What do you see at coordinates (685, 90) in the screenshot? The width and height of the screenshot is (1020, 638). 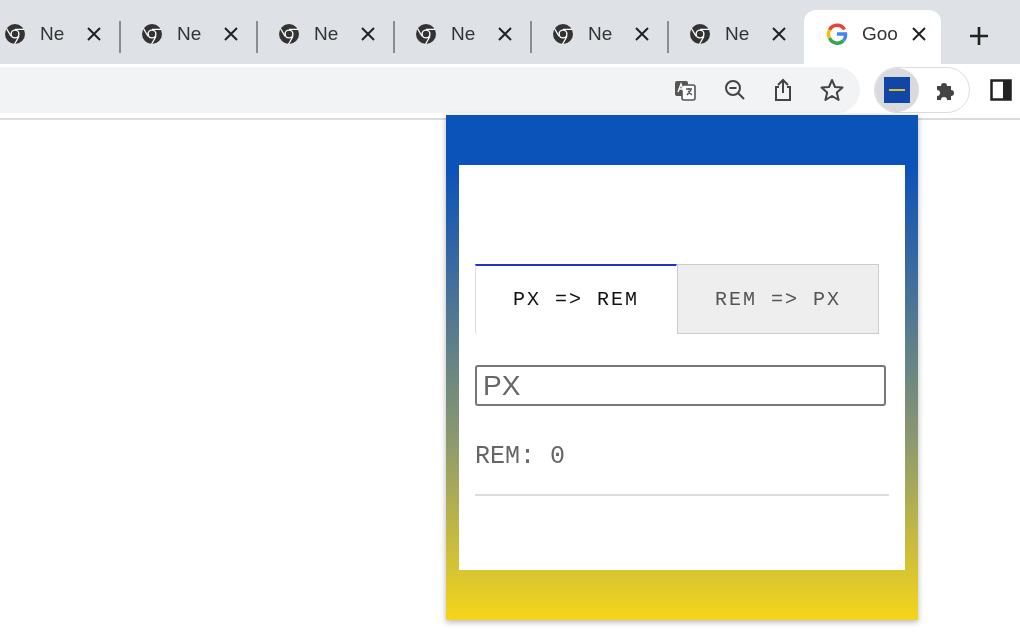 I see `translate-icon` at bounding box center [685, 90].